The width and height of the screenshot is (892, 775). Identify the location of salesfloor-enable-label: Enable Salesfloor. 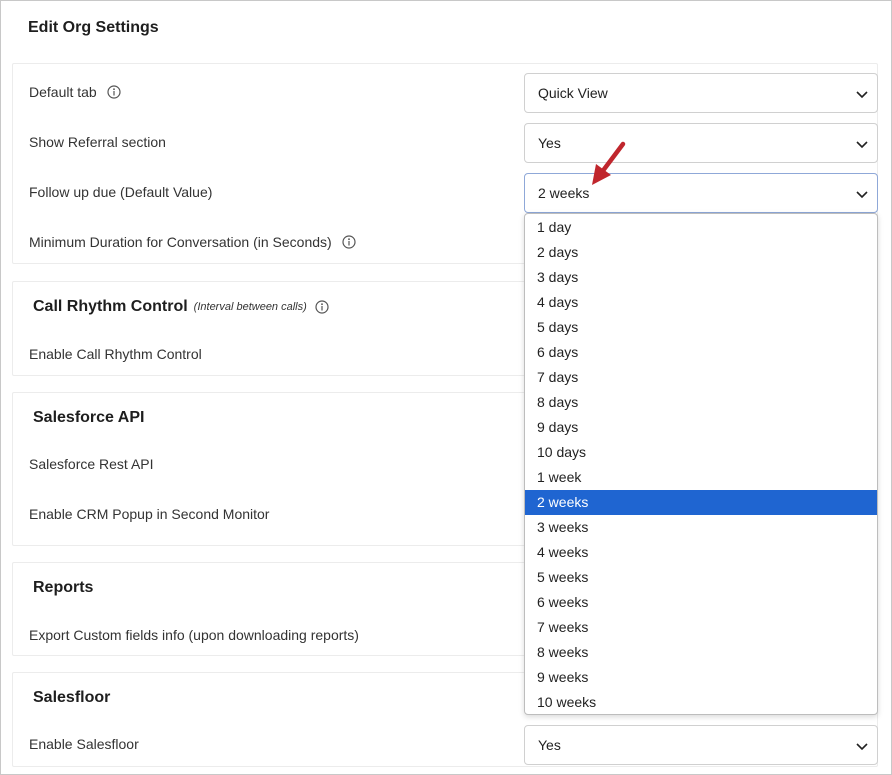
(84, 744).